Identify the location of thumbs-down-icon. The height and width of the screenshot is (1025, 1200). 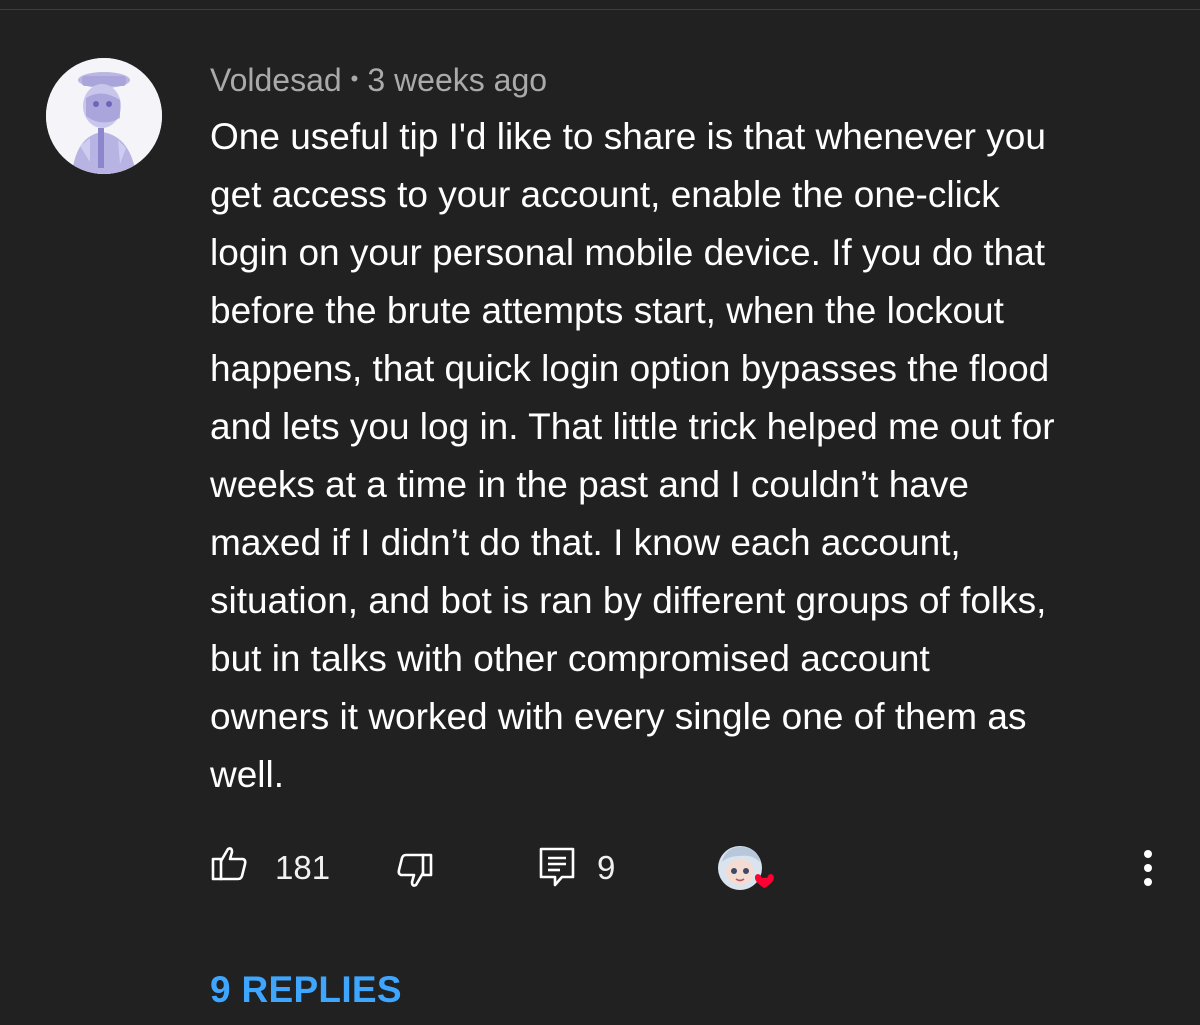
(415, 870).